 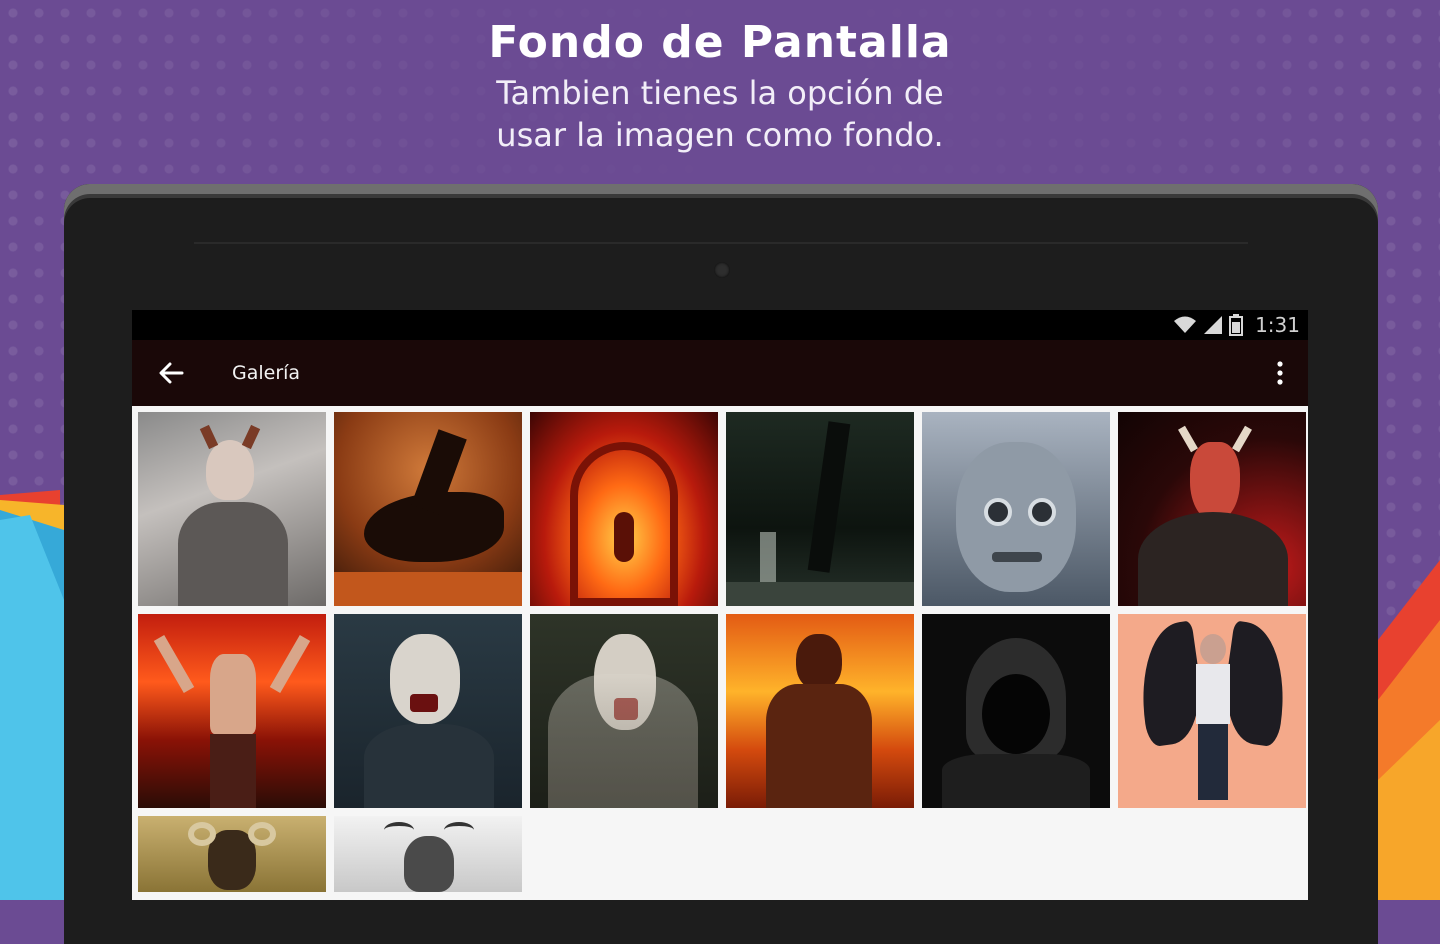 I want to click on app-bar-title: Galería, so click(x=266, y=373).